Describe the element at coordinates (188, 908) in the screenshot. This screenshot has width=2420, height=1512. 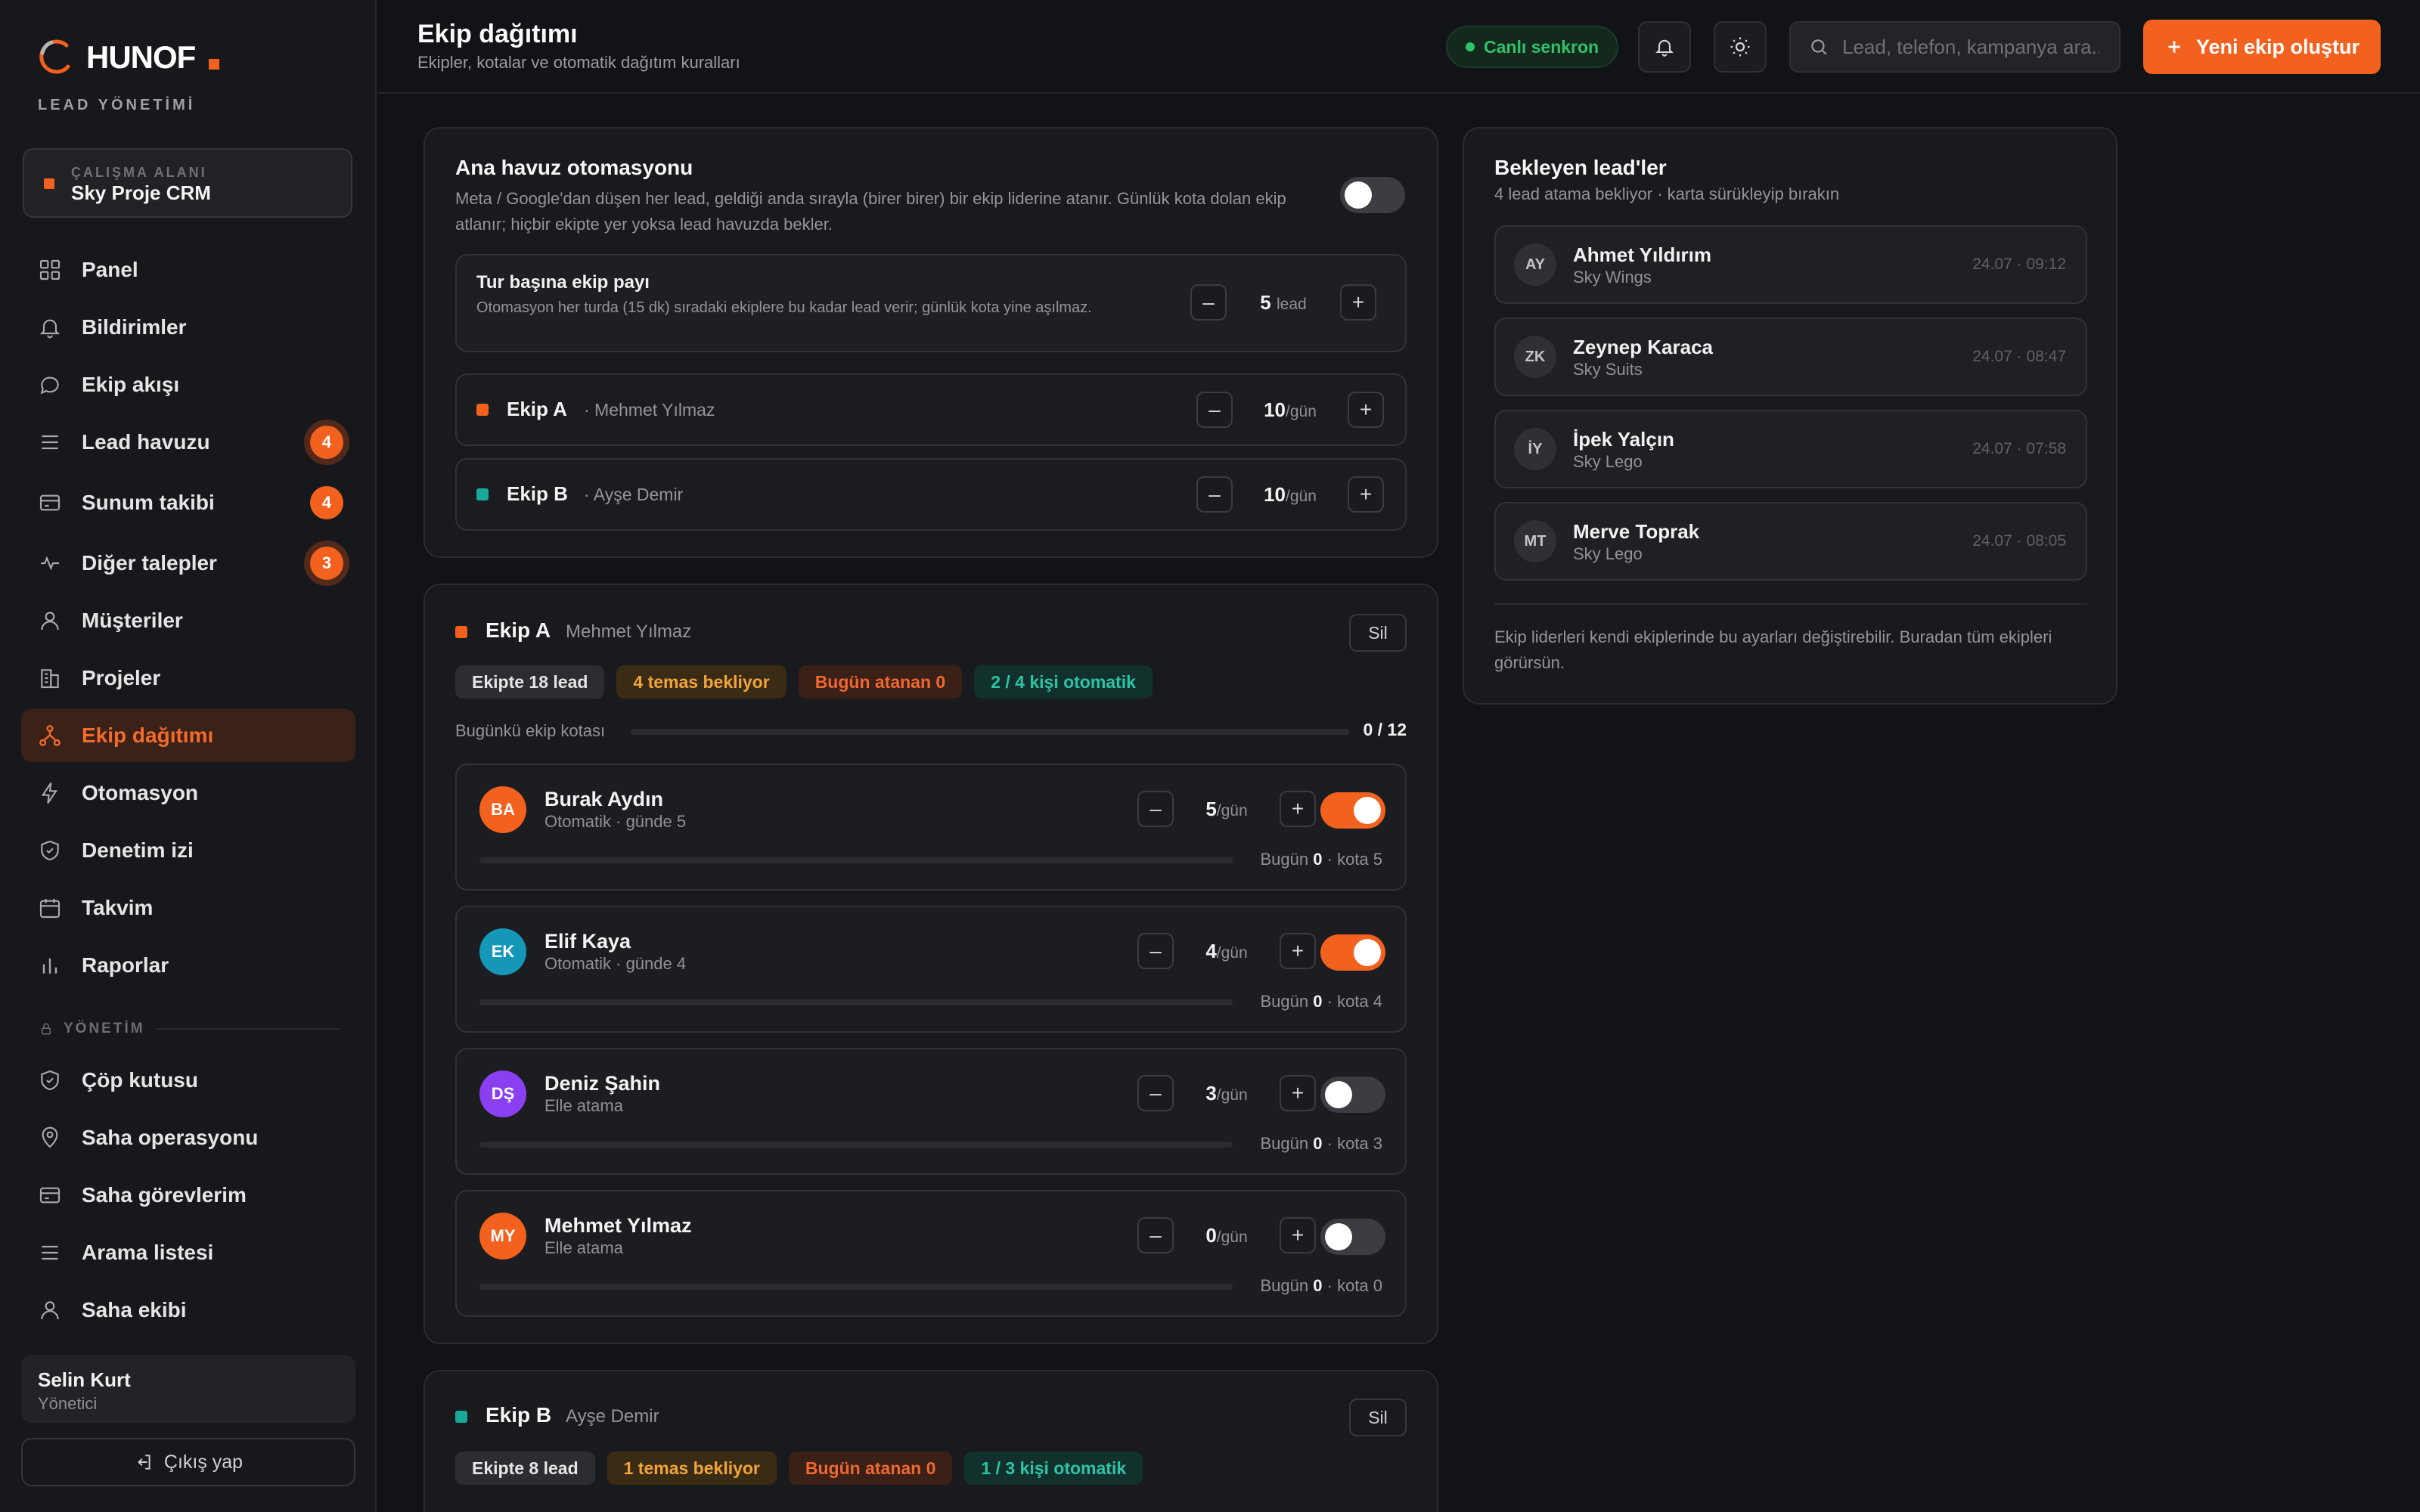
I see `sidebar-item-calendar: Takvim` at that location.